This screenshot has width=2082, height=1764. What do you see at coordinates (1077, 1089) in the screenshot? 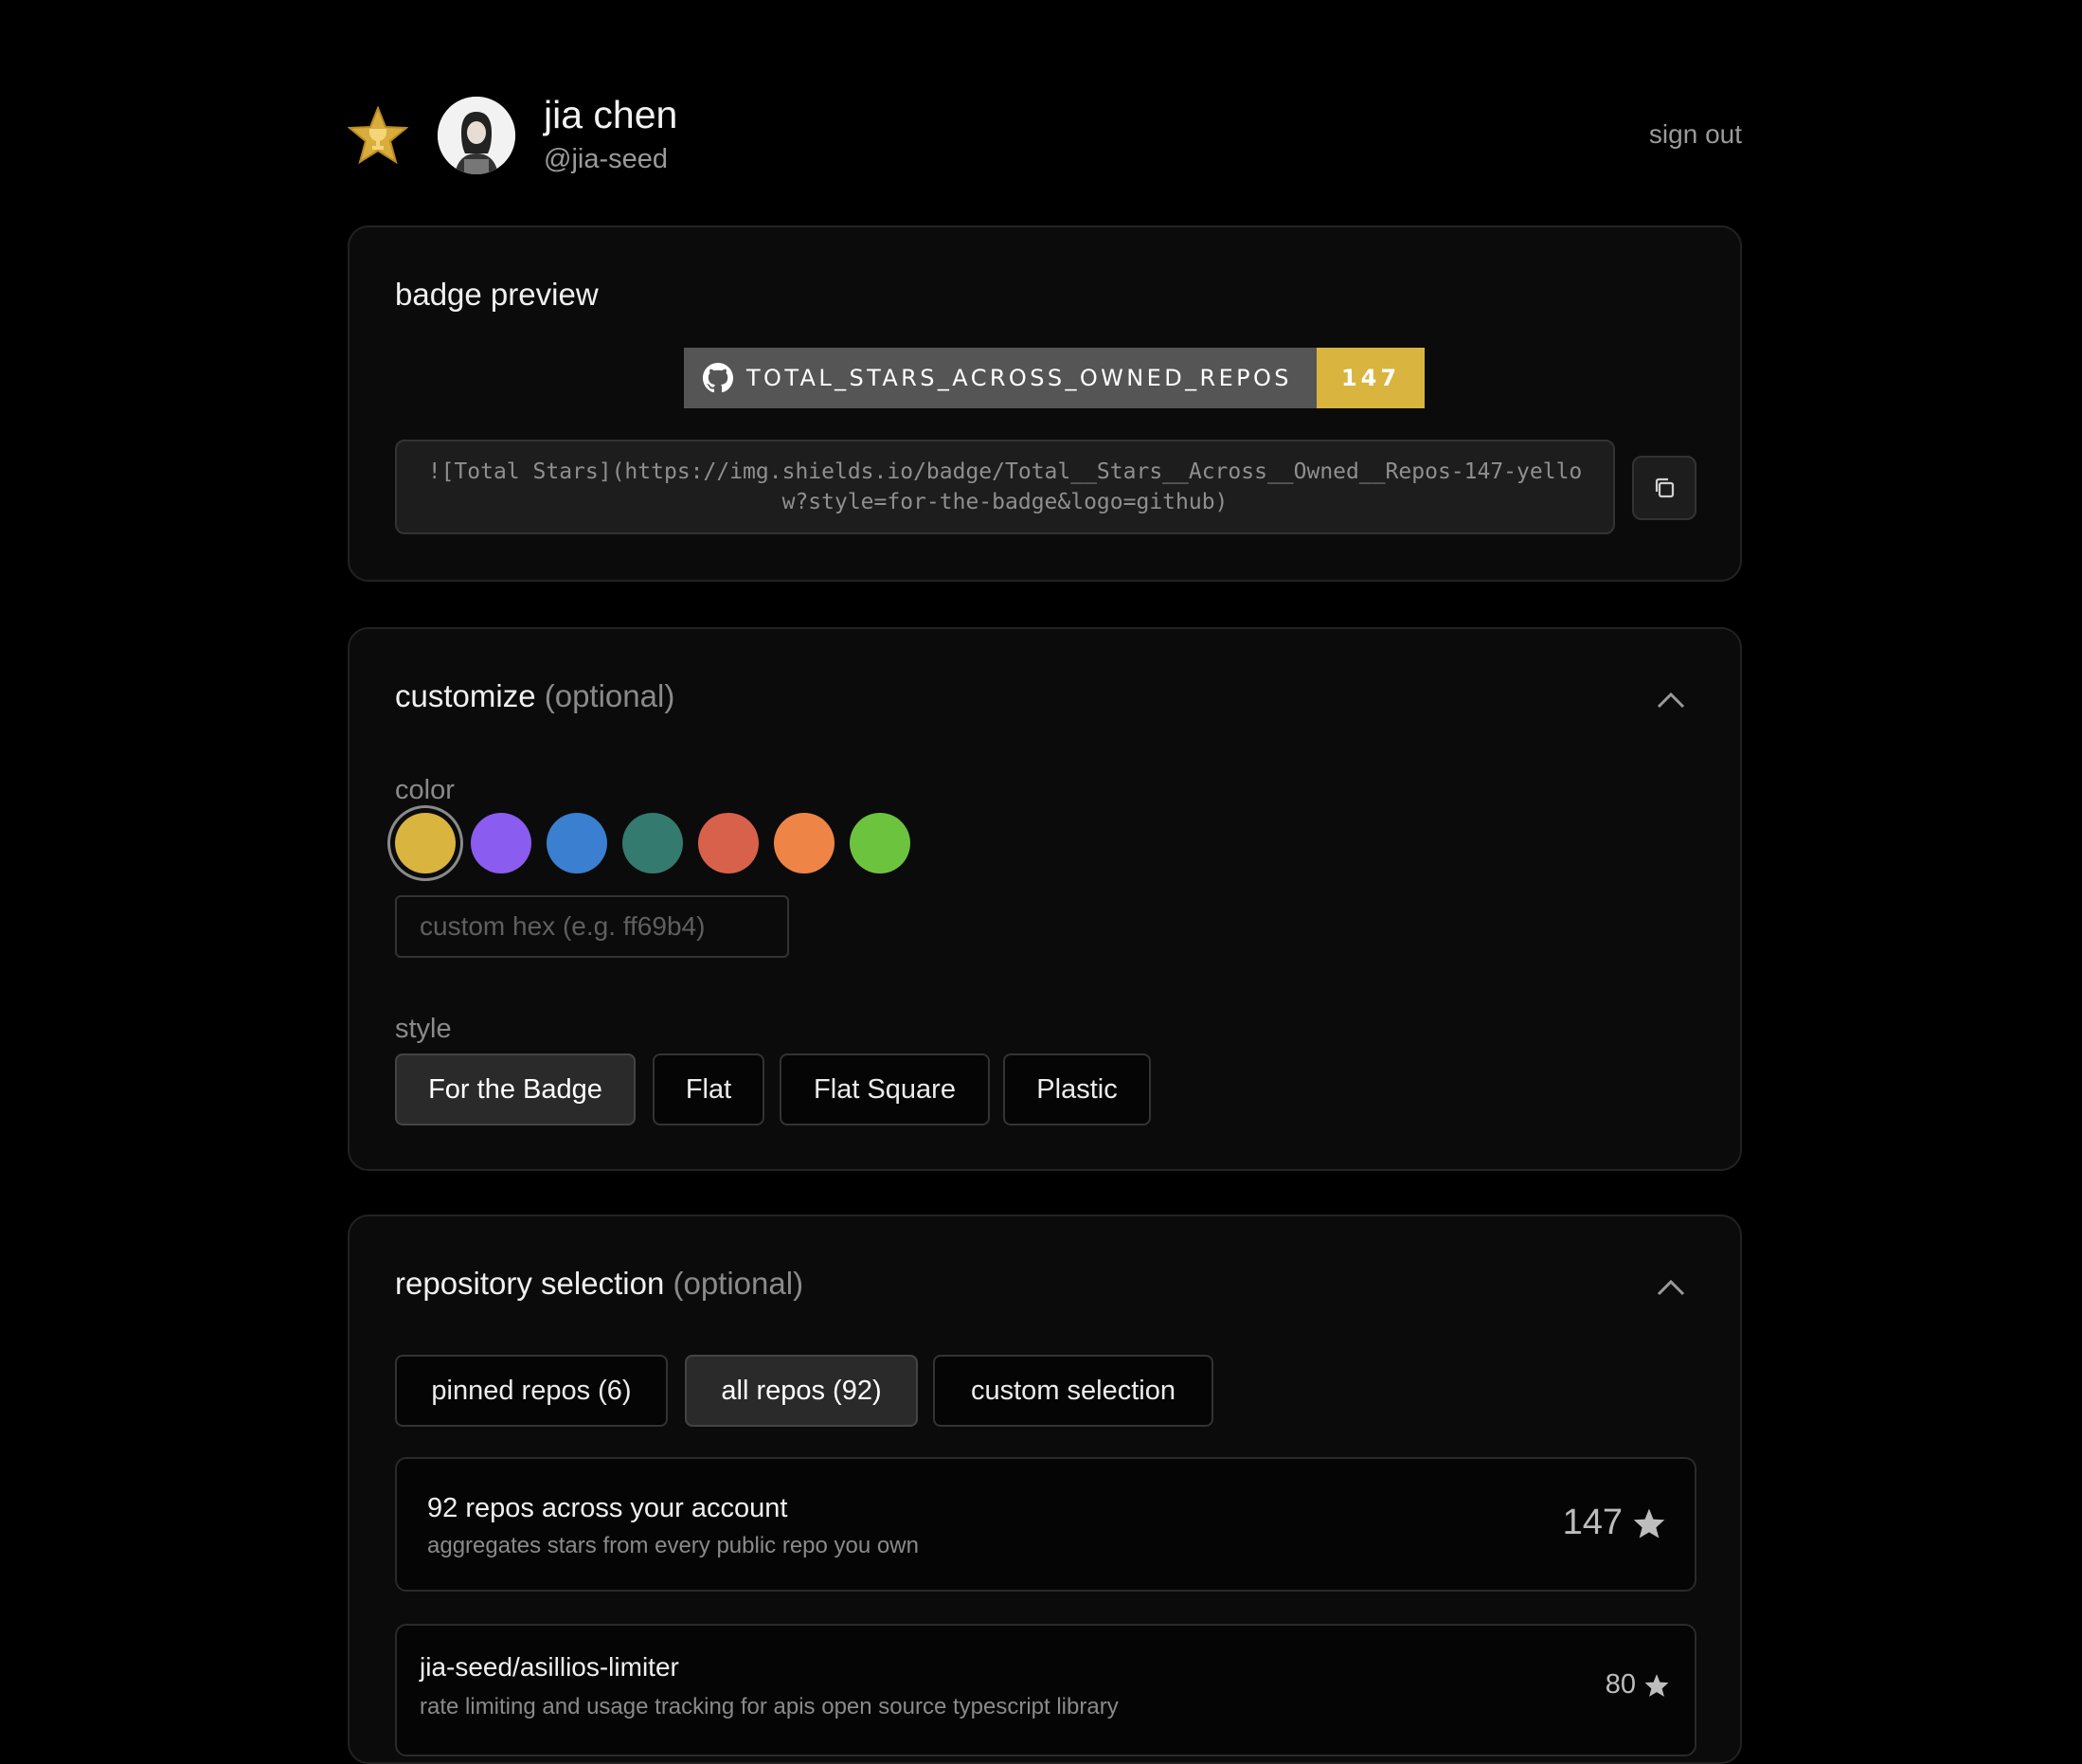
I see `style-option-plastic: Plastic` at bounding box center [1077, 1089].